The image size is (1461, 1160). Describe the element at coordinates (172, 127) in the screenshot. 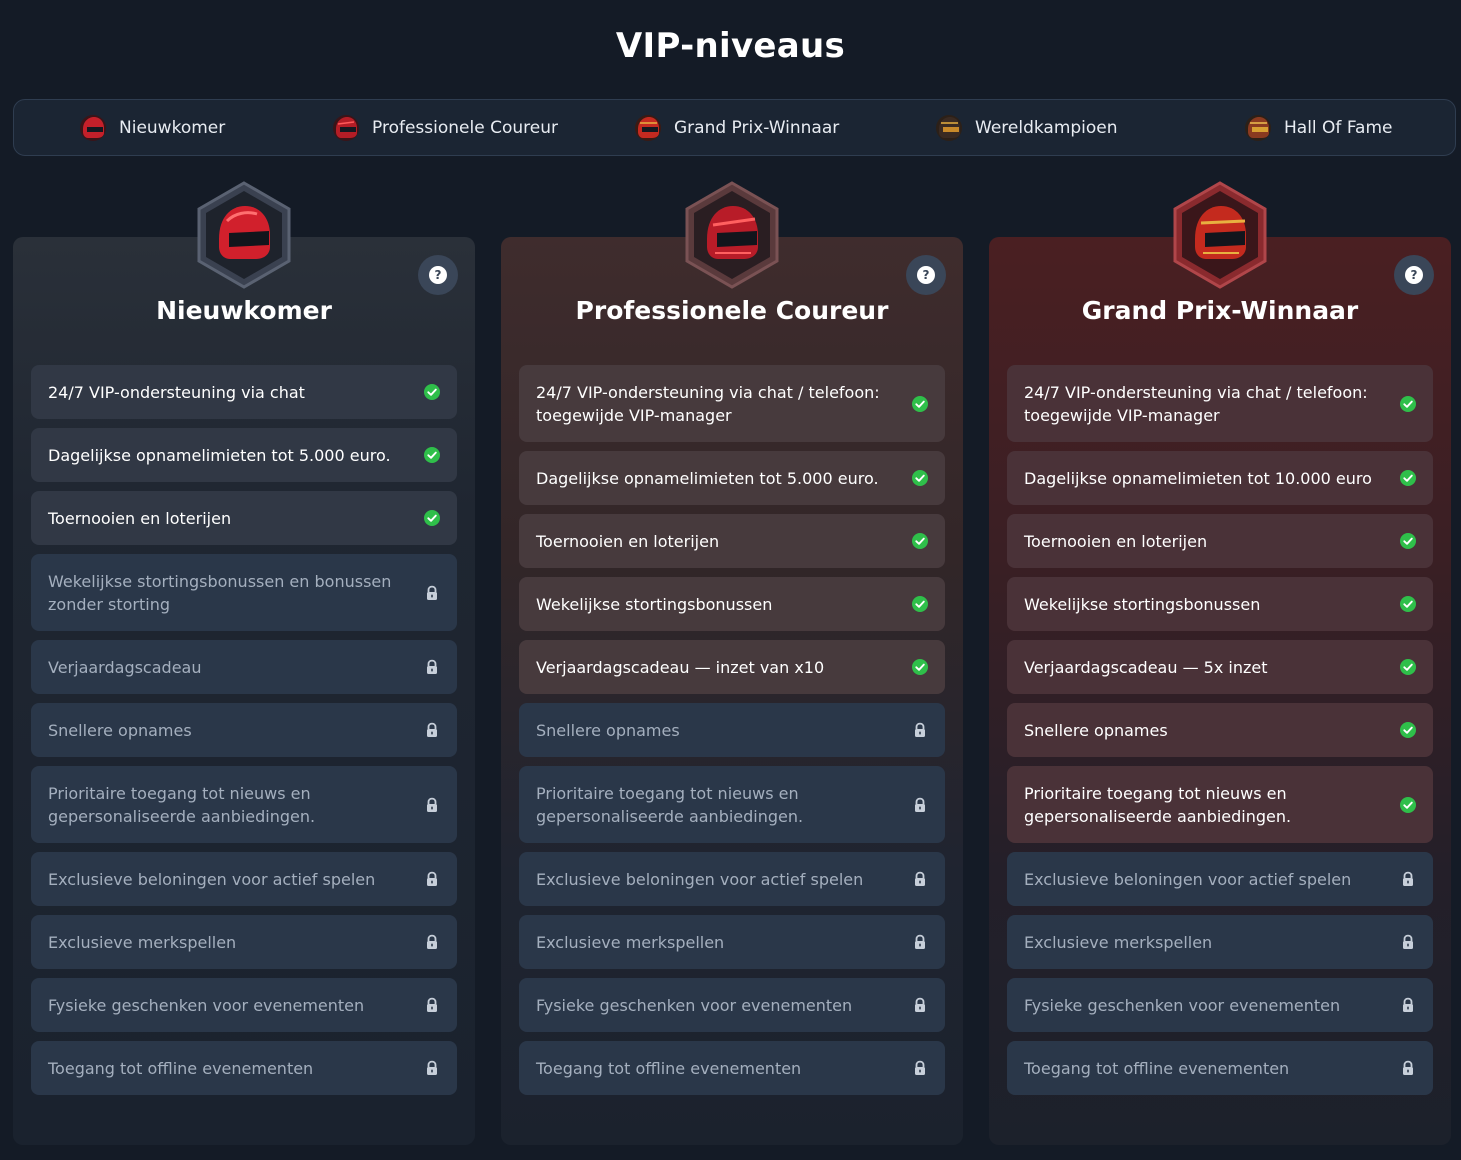

I see `tab-label: Nieuwkomer` at that location.